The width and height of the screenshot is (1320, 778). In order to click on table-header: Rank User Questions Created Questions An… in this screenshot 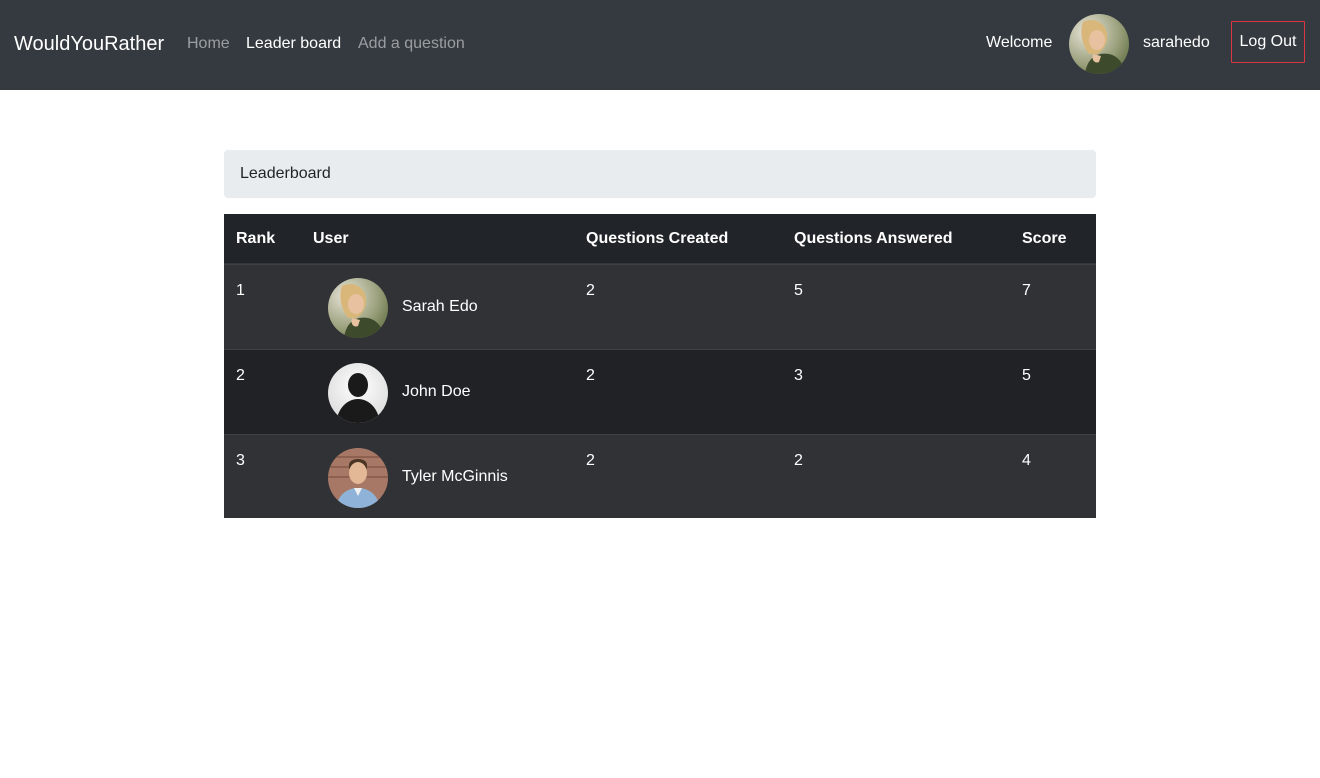, I will do `click(660, 239)`.